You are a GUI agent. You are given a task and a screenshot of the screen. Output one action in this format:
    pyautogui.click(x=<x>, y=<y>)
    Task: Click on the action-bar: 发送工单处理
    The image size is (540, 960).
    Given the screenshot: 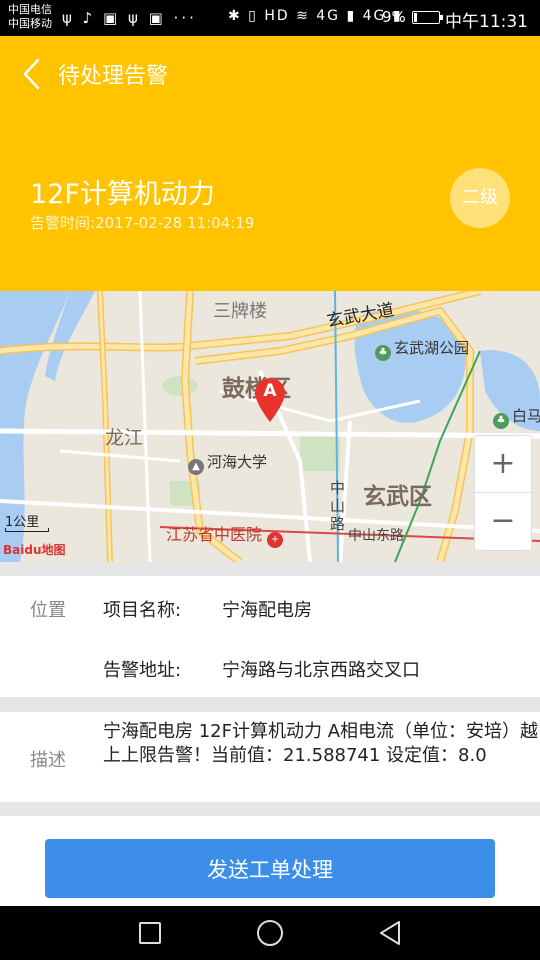 What is the action you would take?
    pyautogui.click(x=270, y=861)
    